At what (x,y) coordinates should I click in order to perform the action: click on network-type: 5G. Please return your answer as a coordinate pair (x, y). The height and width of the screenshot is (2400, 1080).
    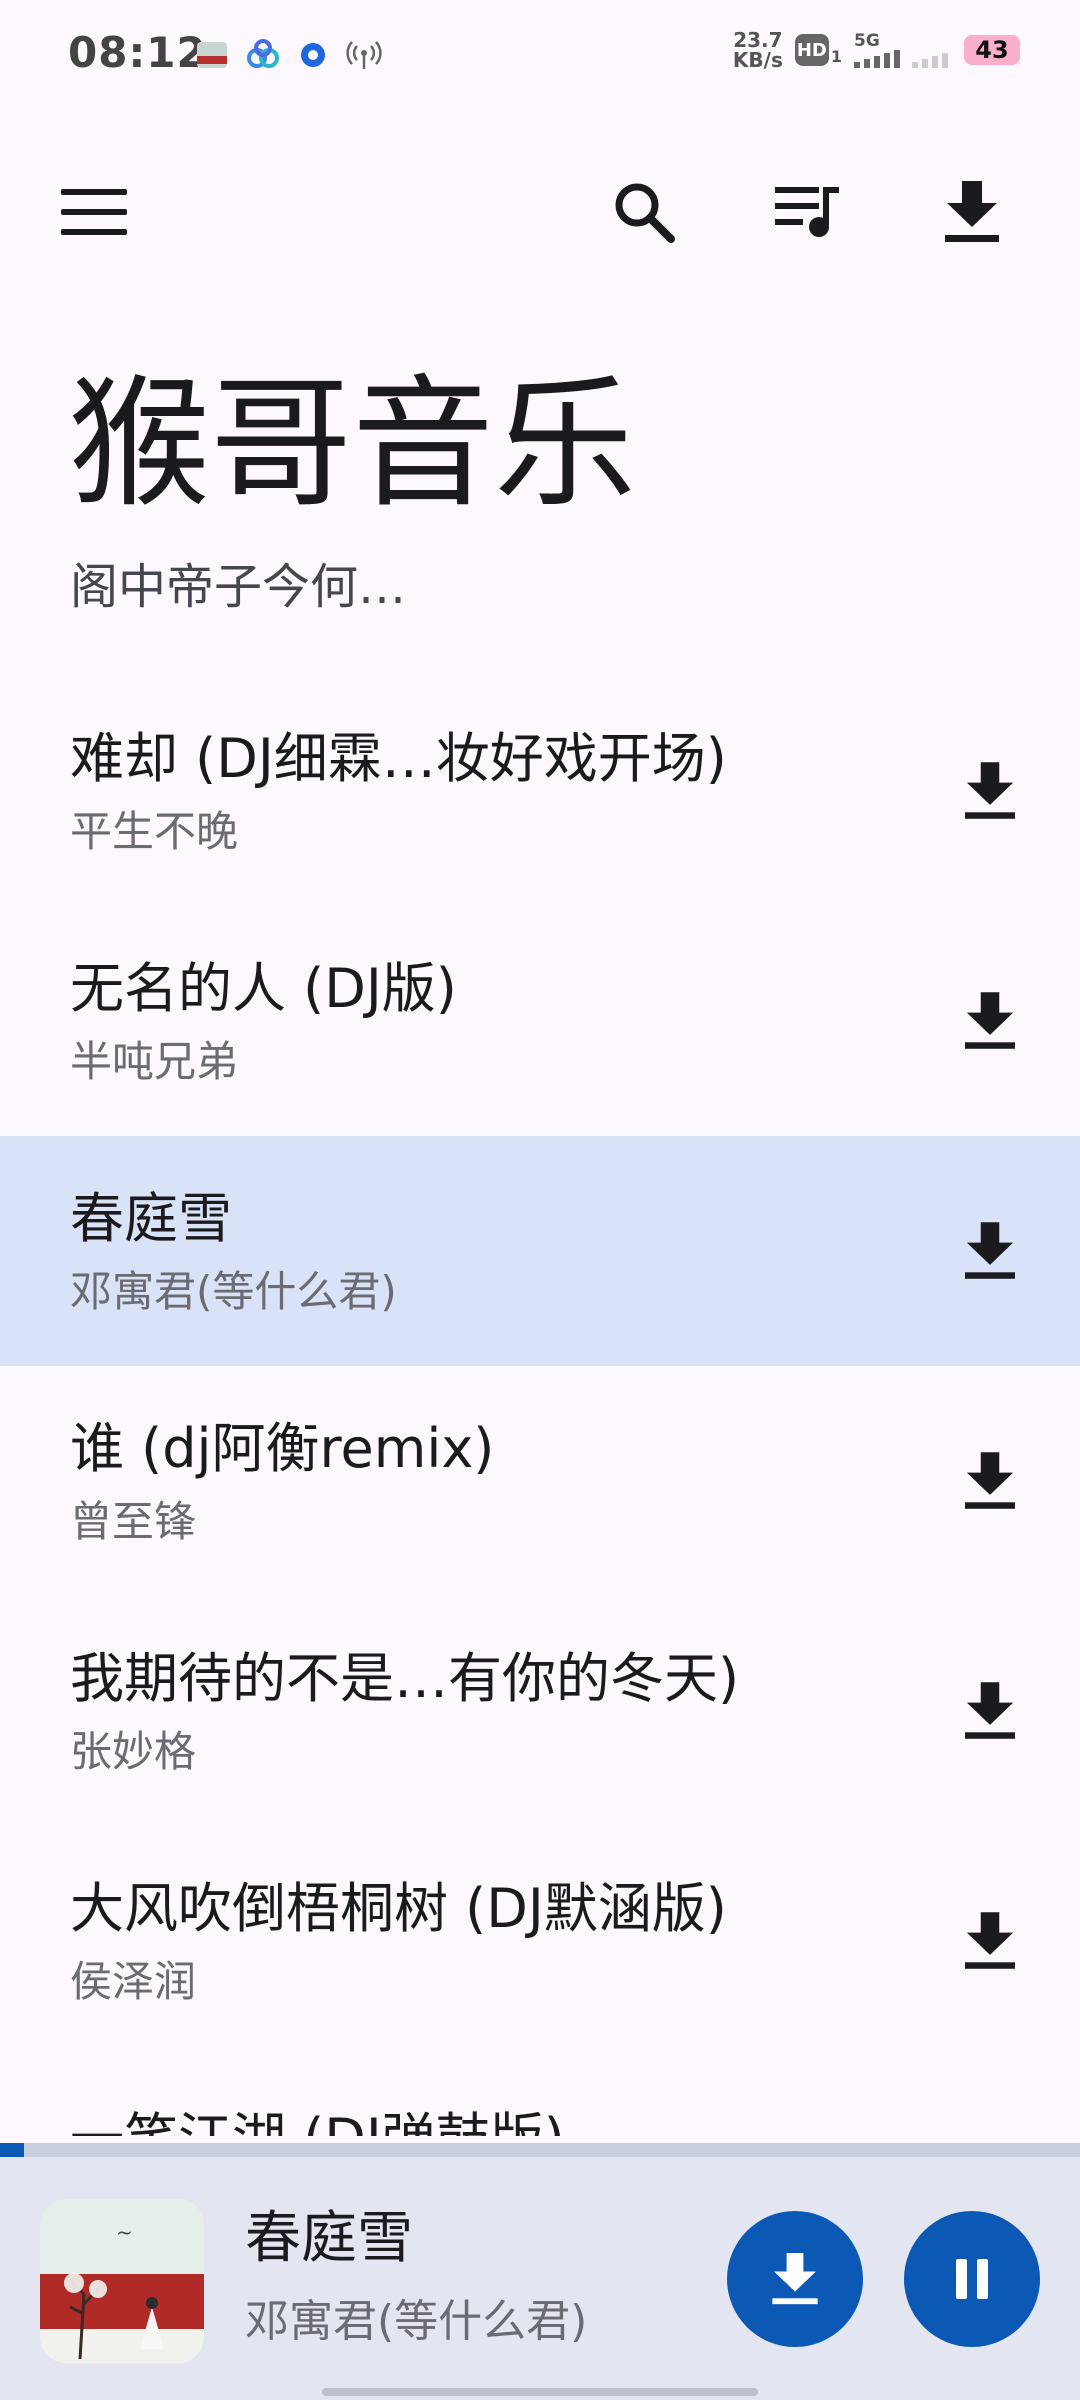
    Looking at the image, I should click on (867, 40).